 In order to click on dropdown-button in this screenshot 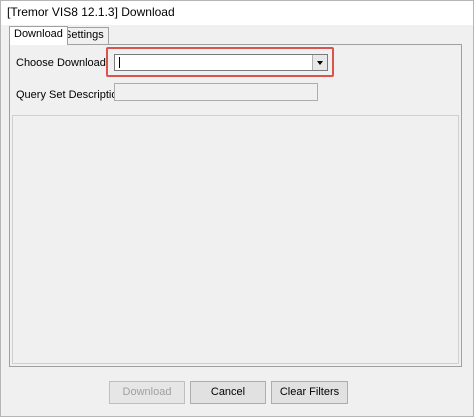, I will do `click(319, 62)`.